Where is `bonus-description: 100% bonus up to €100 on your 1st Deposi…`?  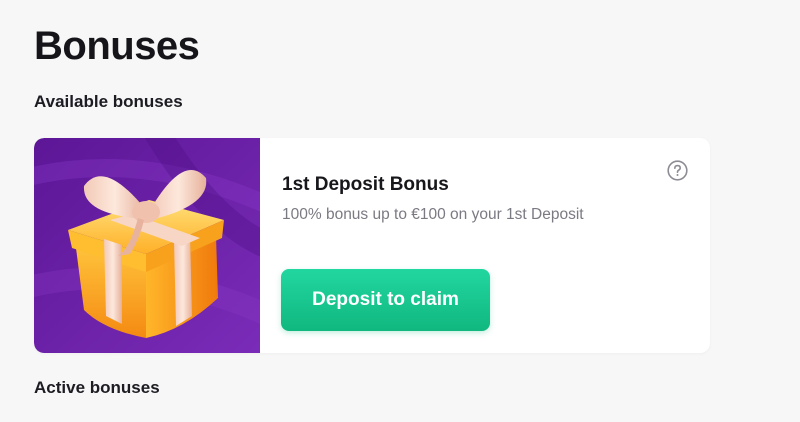 bonus-description: 100% bonus up to €100 on your 1st Deposi… is located at coordinates (433, 214).